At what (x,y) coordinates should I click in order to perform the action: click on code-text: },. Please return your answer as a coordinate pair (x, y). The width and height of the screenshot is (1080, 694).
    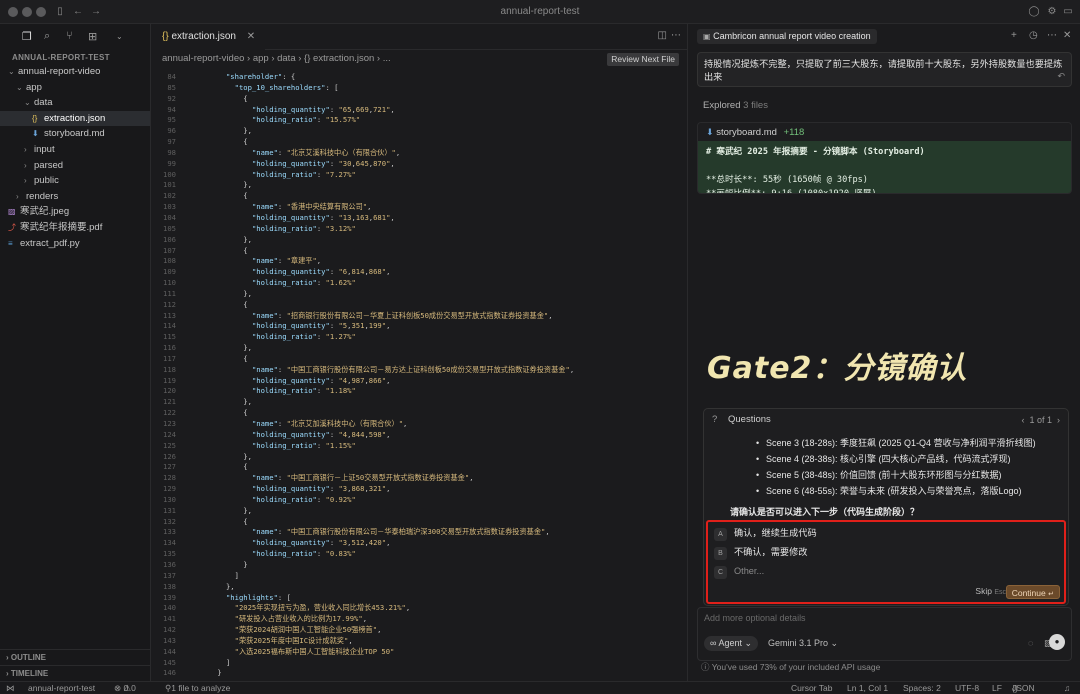
    Looking at the image, I should click on (226, 402).